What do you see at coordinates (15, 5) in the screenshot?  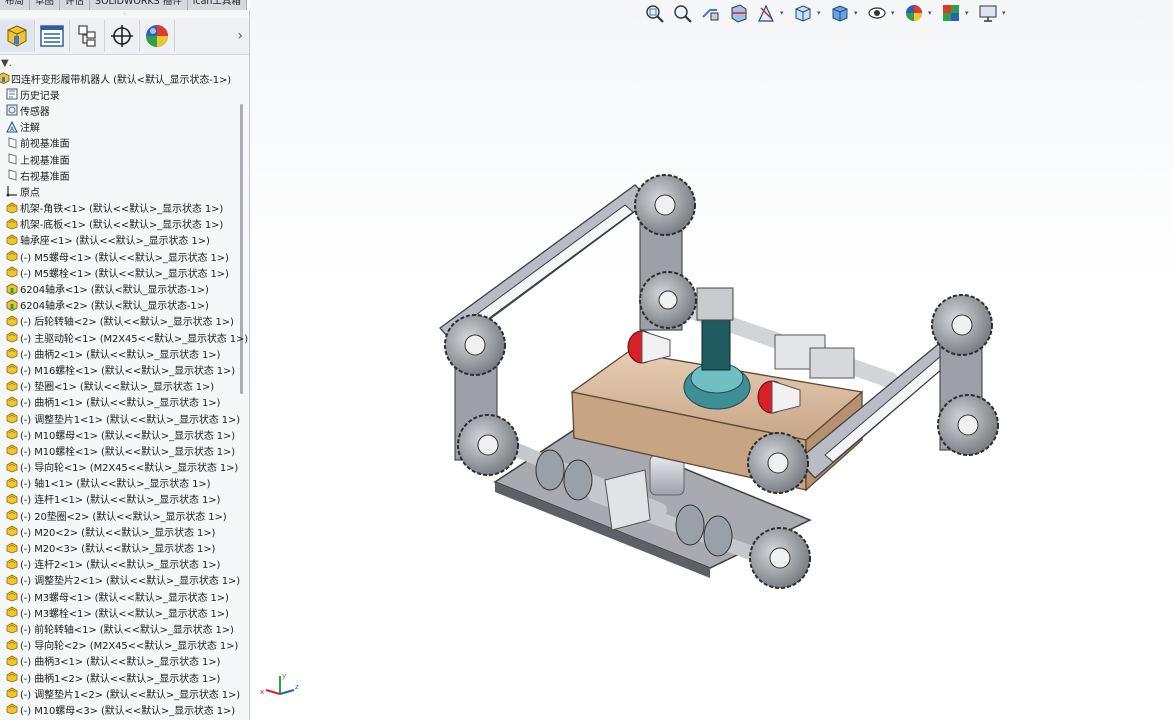 I see `tab-0: 布局` at bounding box center [15, 5].